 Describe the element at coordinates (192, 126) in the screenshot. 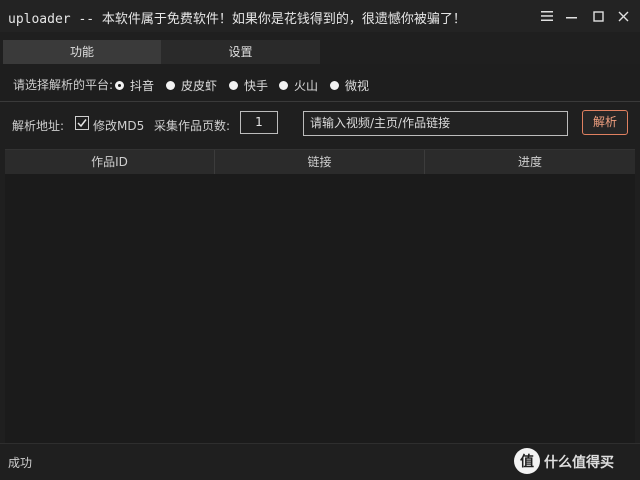

I see `pages-label: 采集作品页数:` at that location.